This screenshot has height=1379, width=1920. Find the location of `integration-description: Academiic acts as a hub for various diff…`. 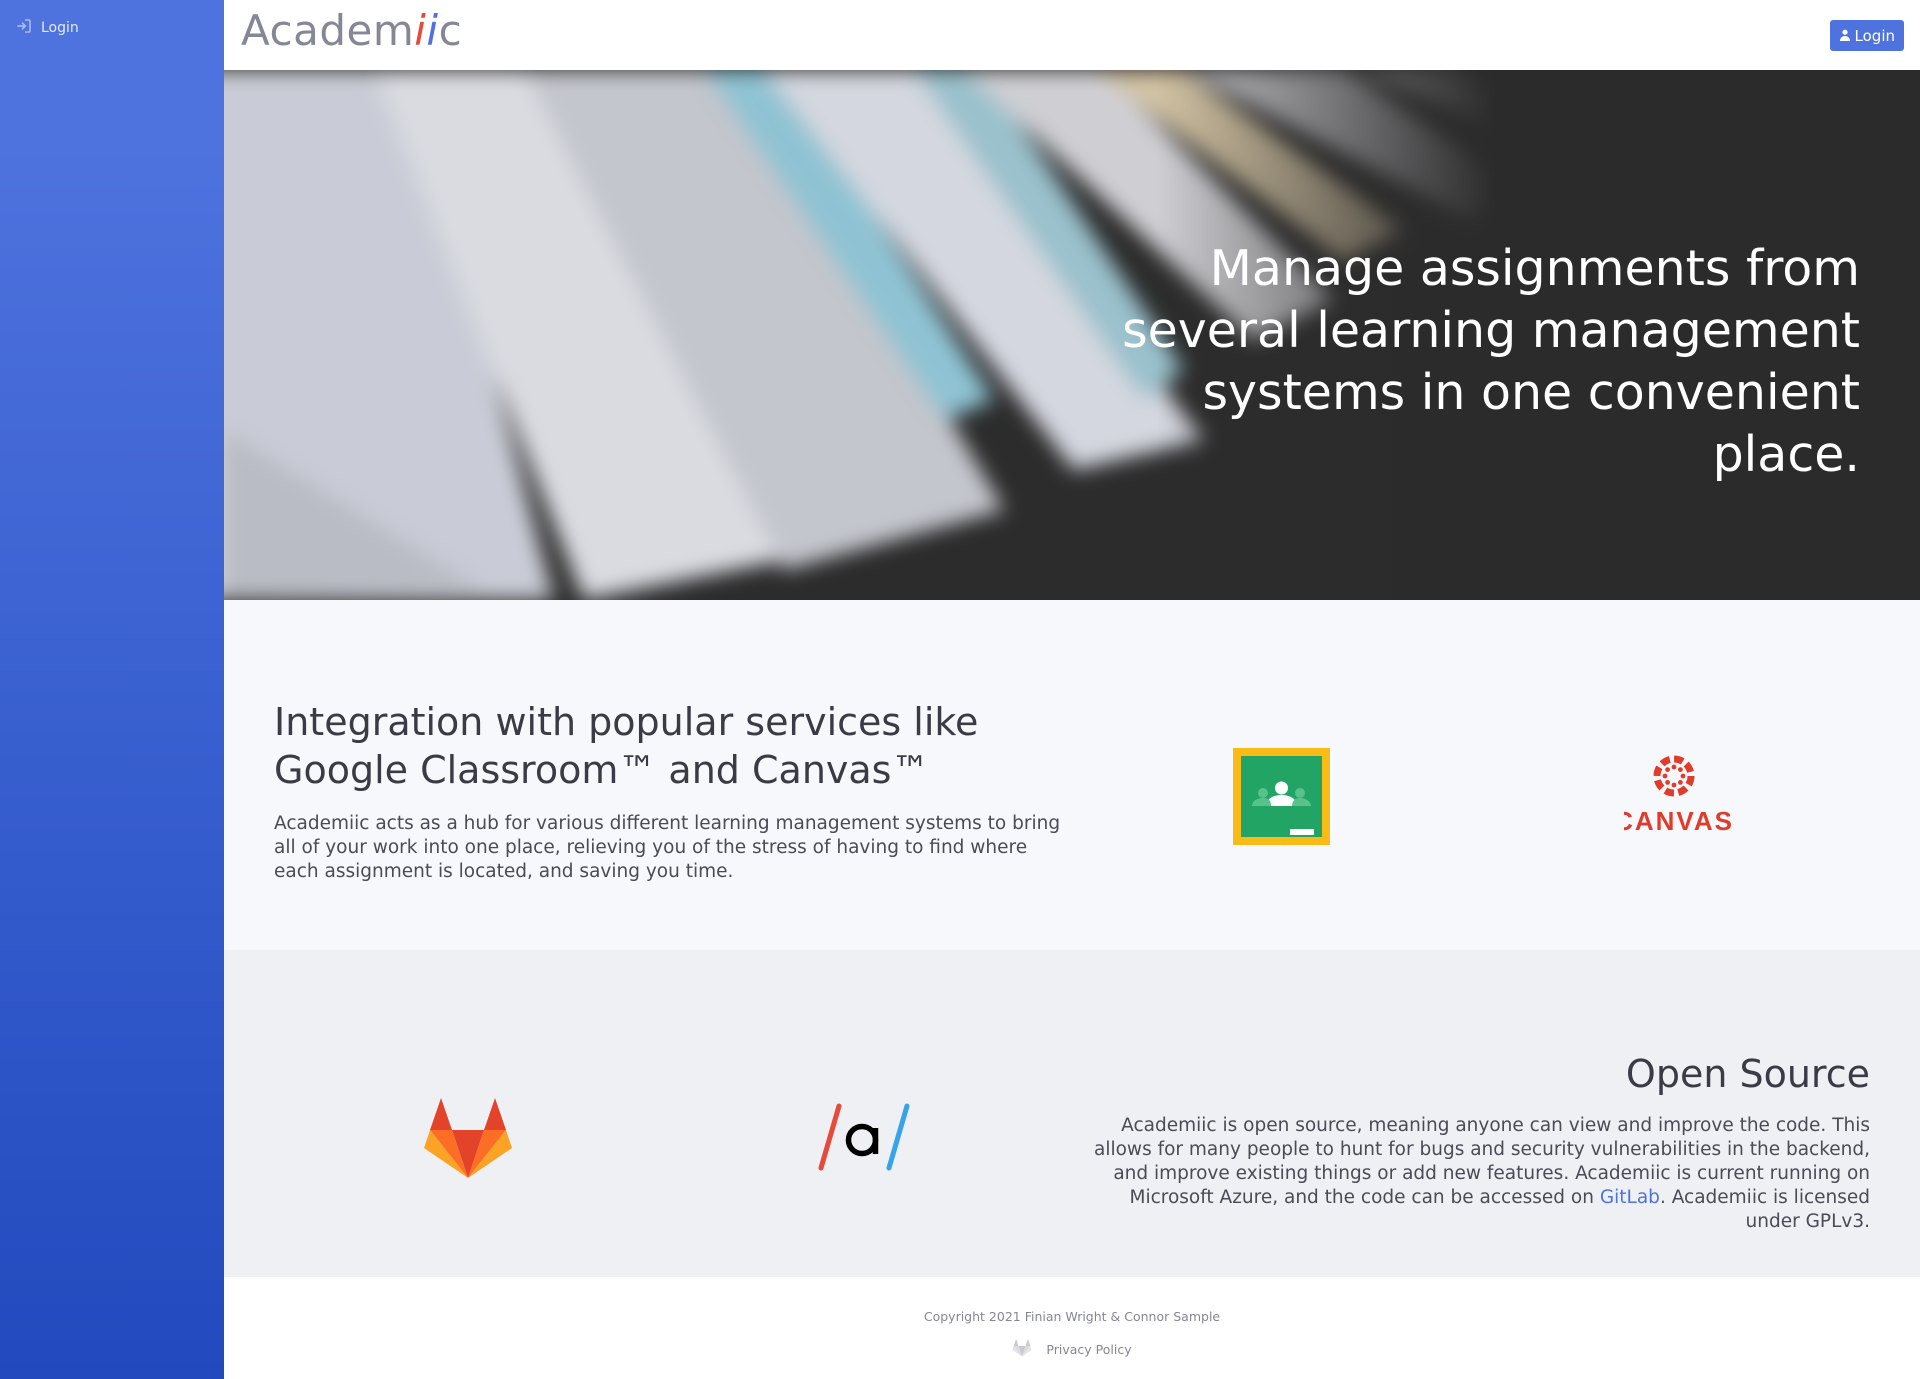

integration-description: Academiic acts as a hub for various diff… is located at coordinates (667, 847).